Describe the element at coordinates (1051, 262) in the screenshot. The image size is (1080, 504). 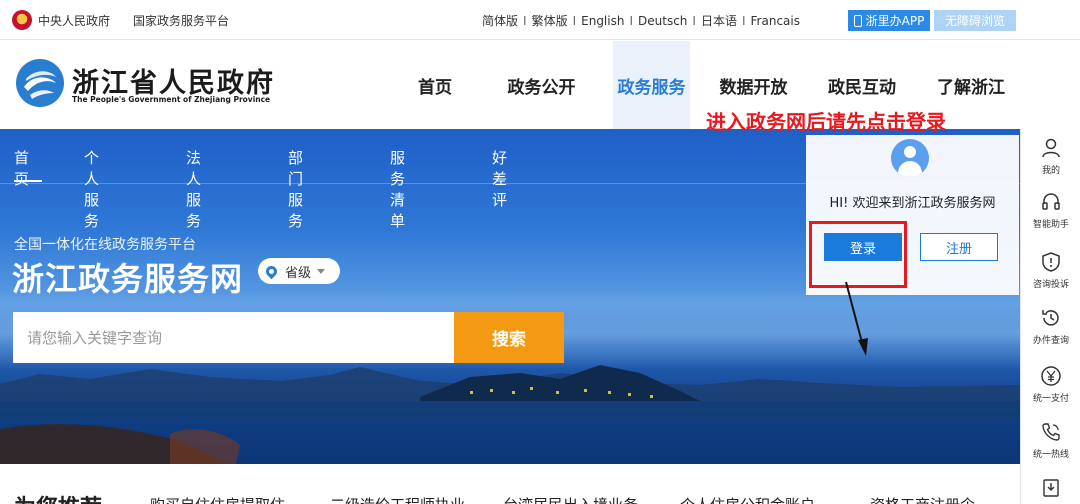
I see `shield-alert-icon` at that location.